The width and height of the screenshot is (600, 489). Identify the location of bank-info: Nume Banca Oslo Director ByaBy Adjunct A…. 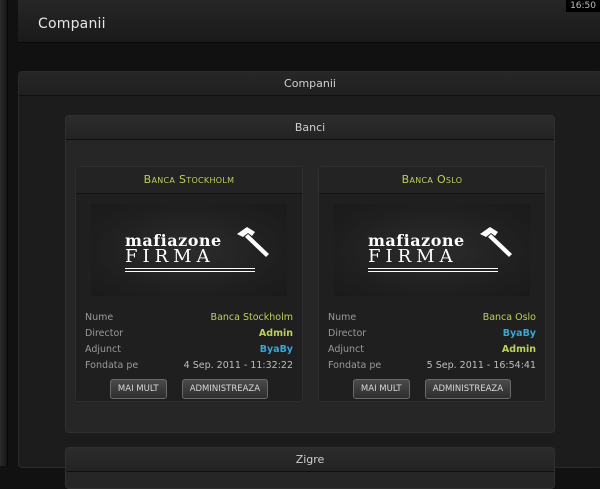
(432, 342).